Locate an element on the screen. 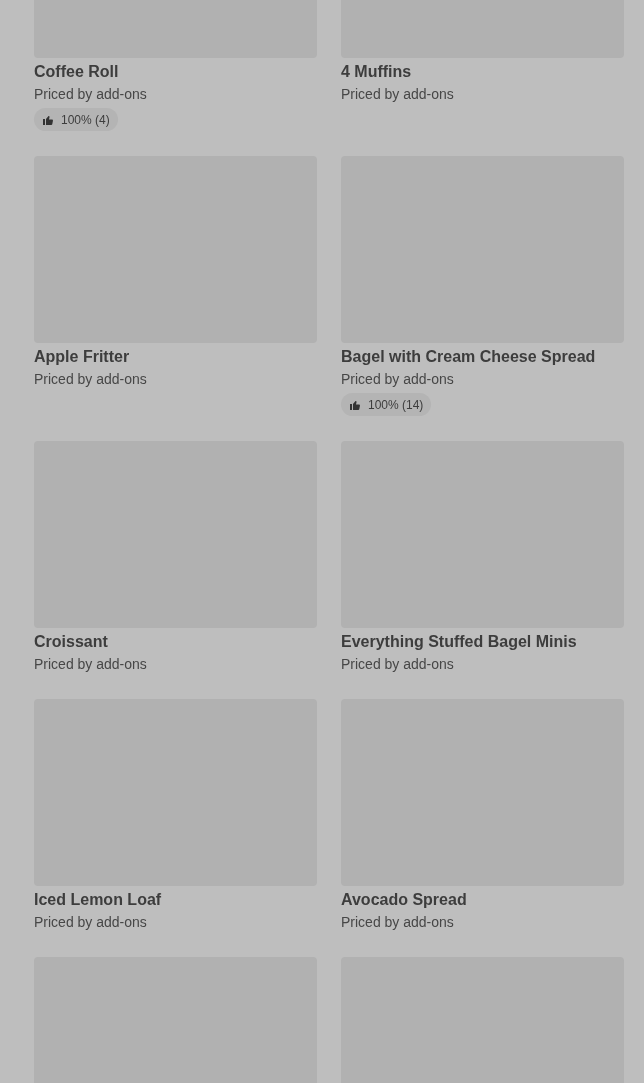 This screenshot has width=644, height=1083. item-title: Everything Stuffed Bagel Minis is located at coordinates (459, 642).